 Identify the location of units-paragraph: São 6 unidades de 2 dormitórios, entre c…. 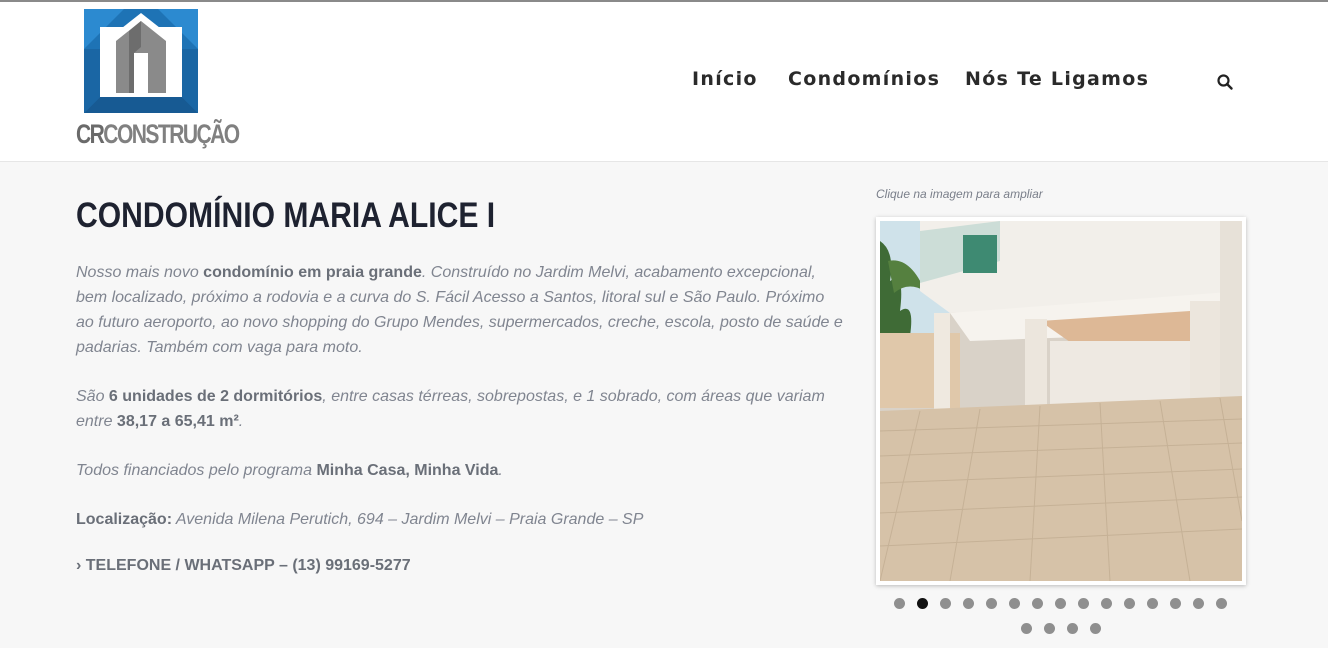
(450, 409).